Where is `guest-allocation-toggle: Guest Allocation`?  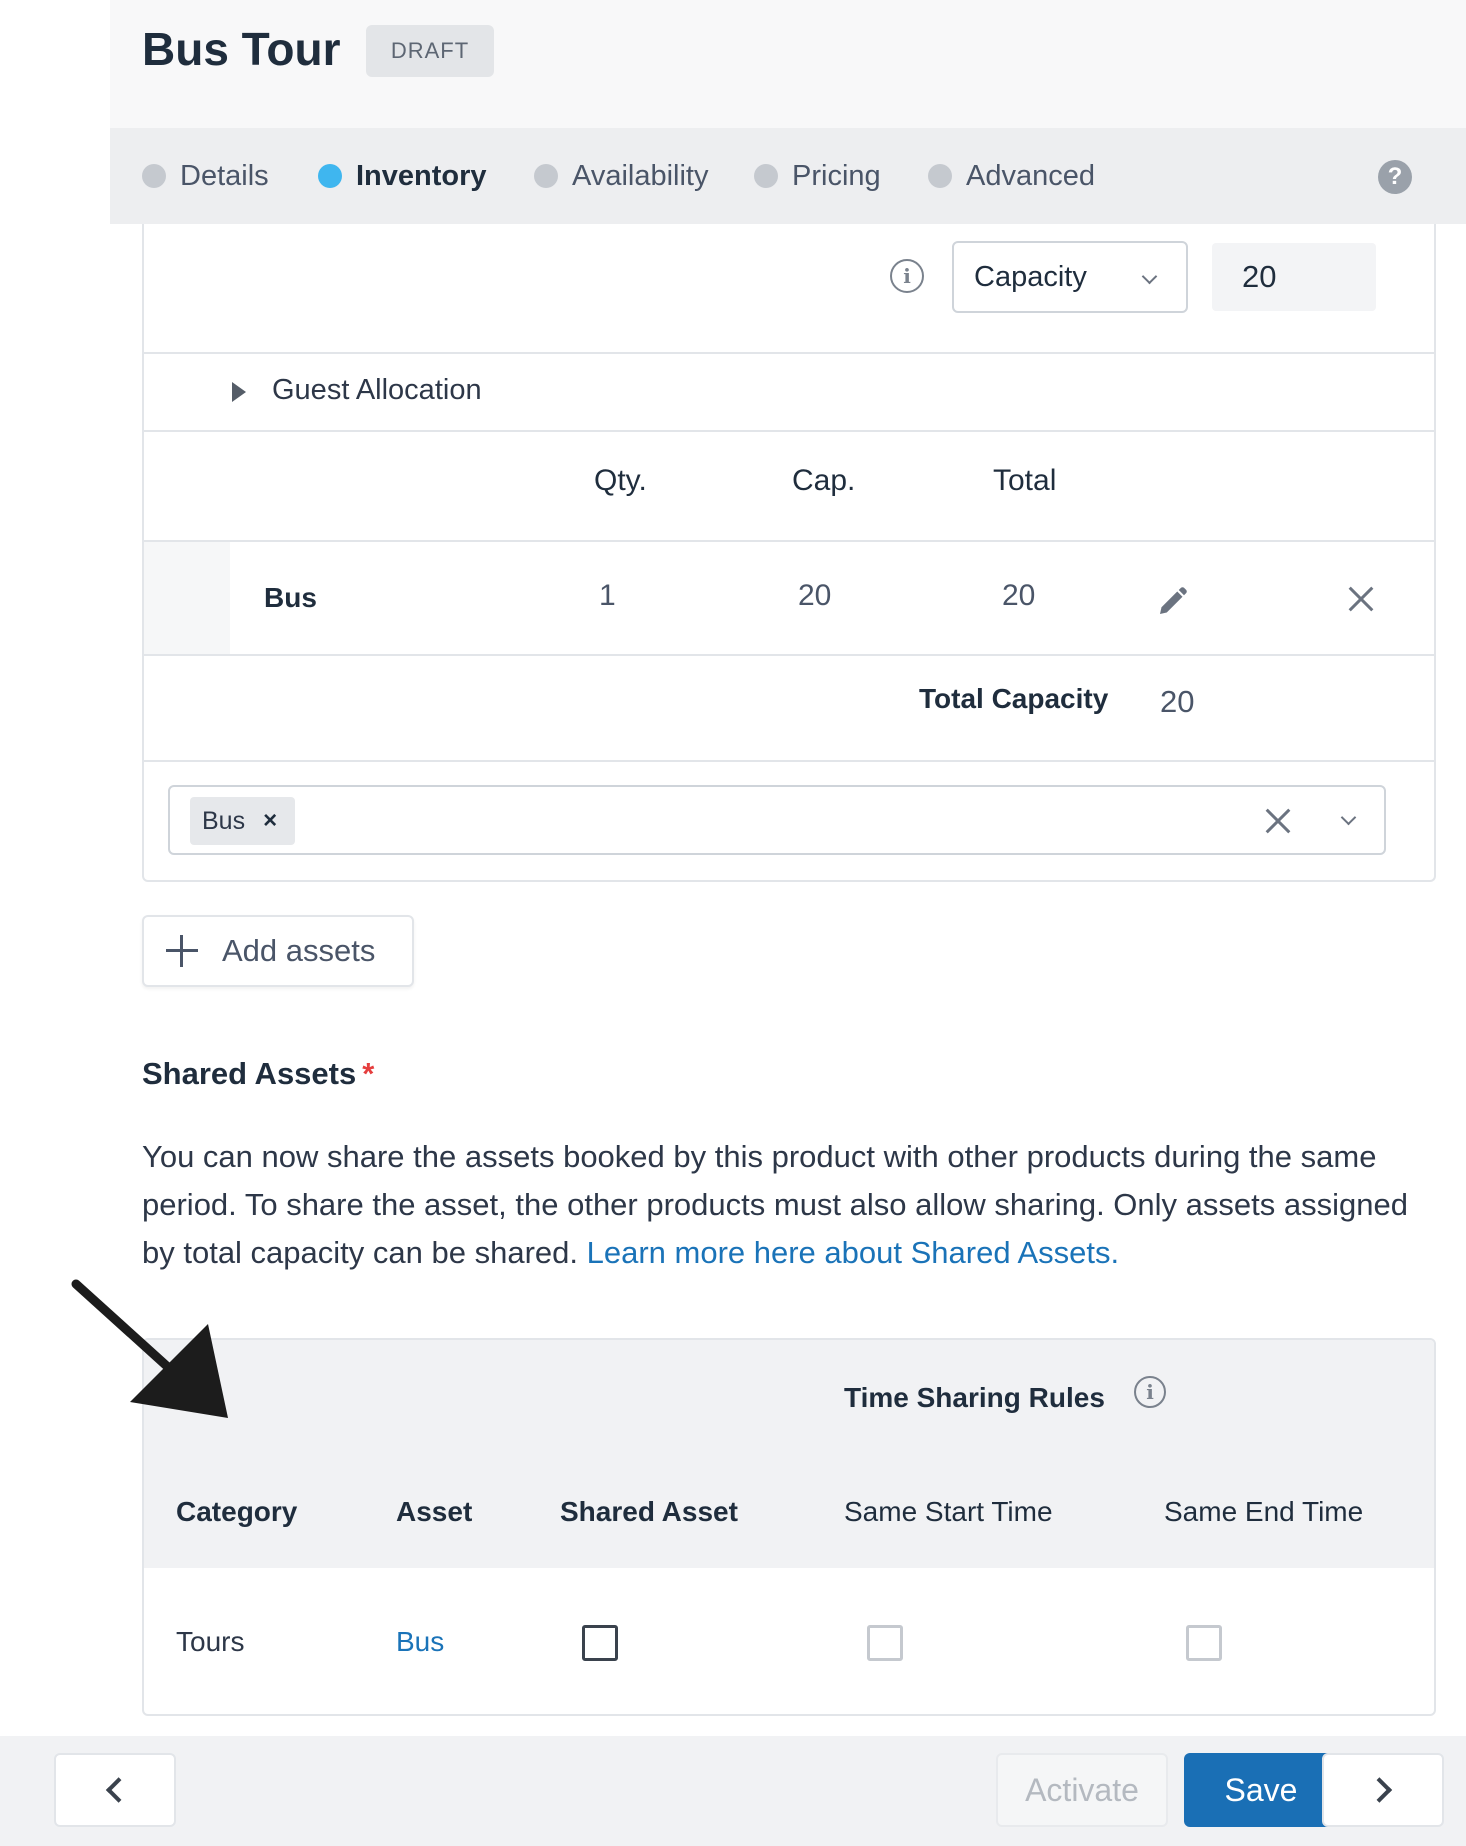 guest-allocation-toggle: Guest Allocation is located at coordinates (789, 392).